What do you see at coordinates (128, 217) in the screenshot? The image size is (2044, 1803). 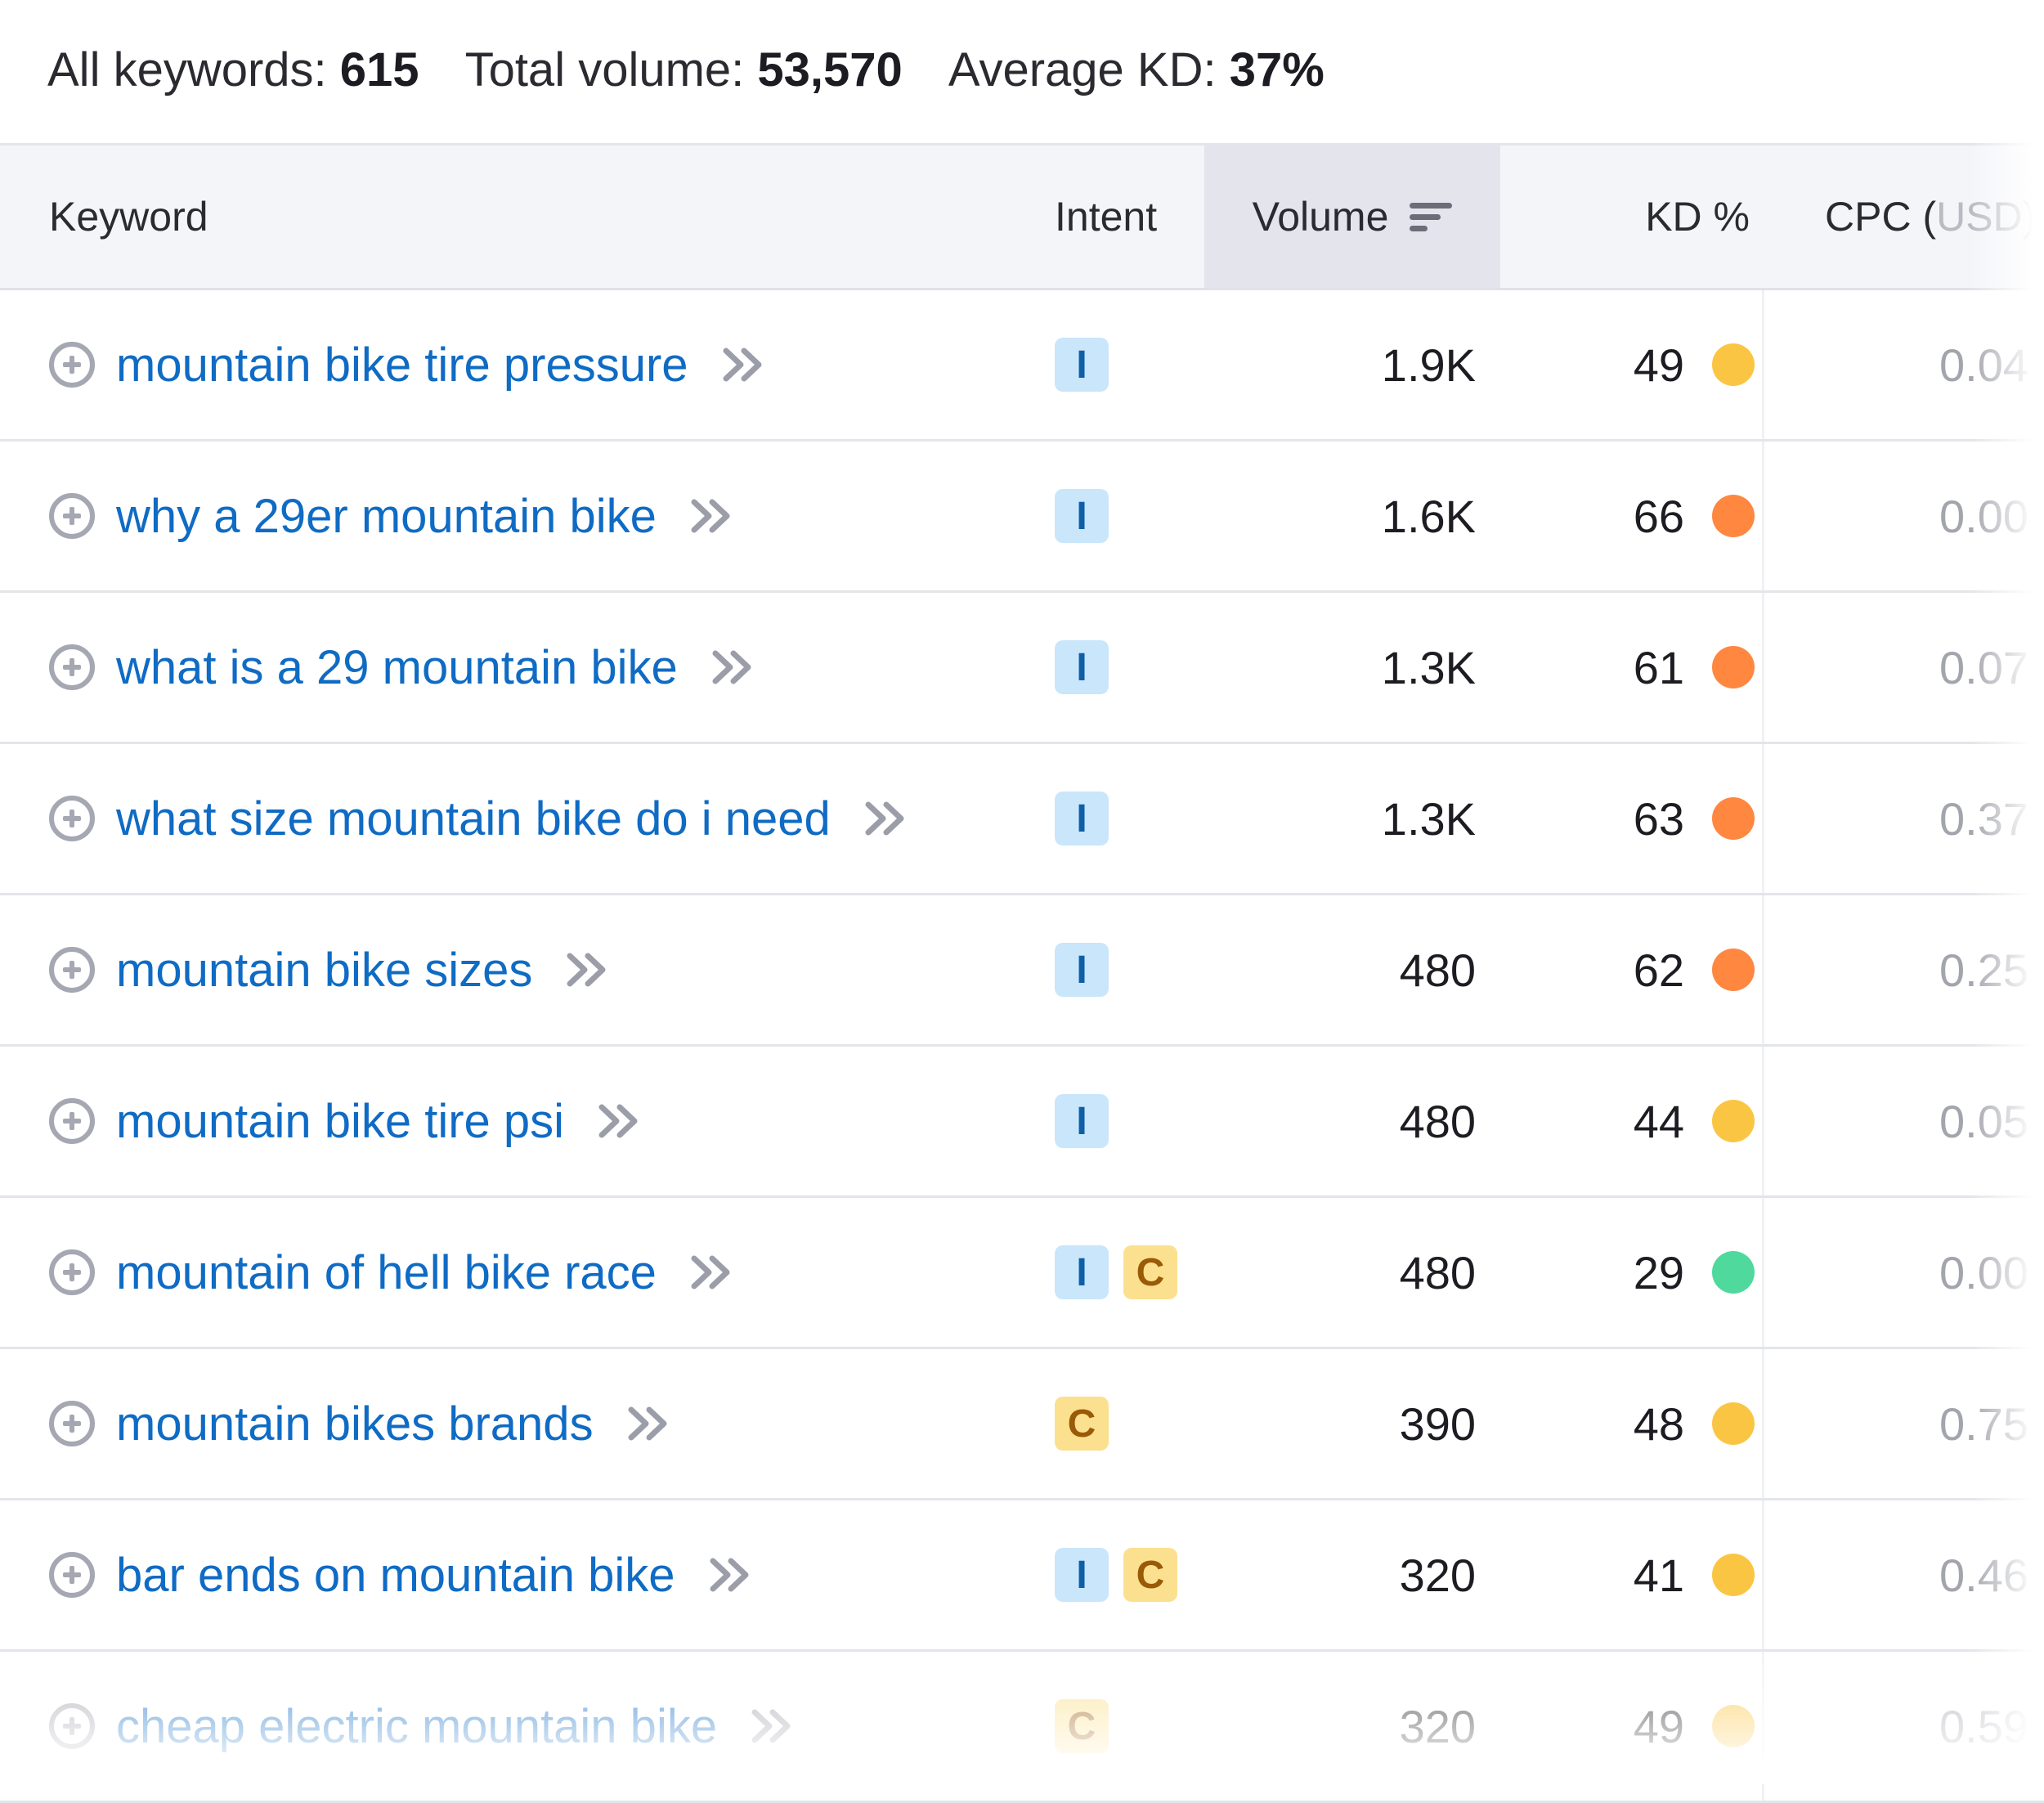 I see `column-header-keyword: Keyword` at bounding box center [128, 217].